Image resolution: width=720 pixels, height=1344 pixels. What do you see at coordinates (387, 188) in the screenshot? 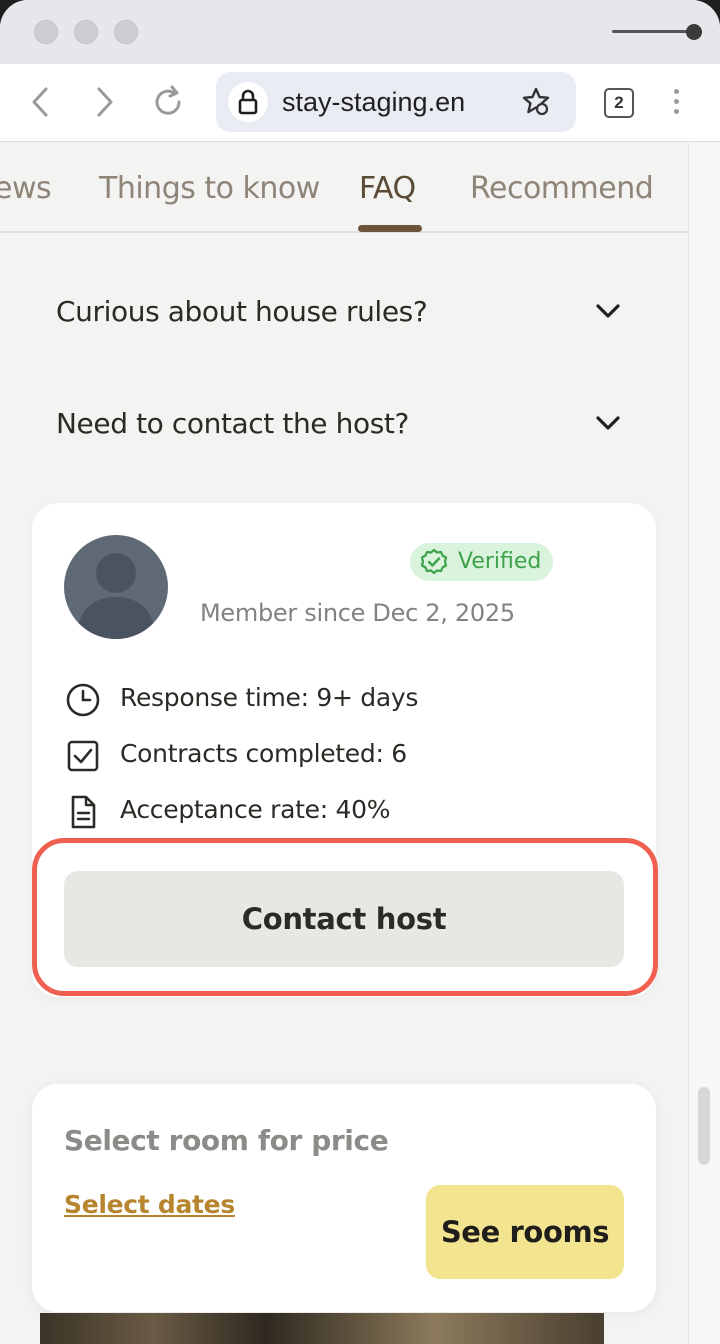
I see `tab-faq: FAQ` at bounding box center [387, 188].